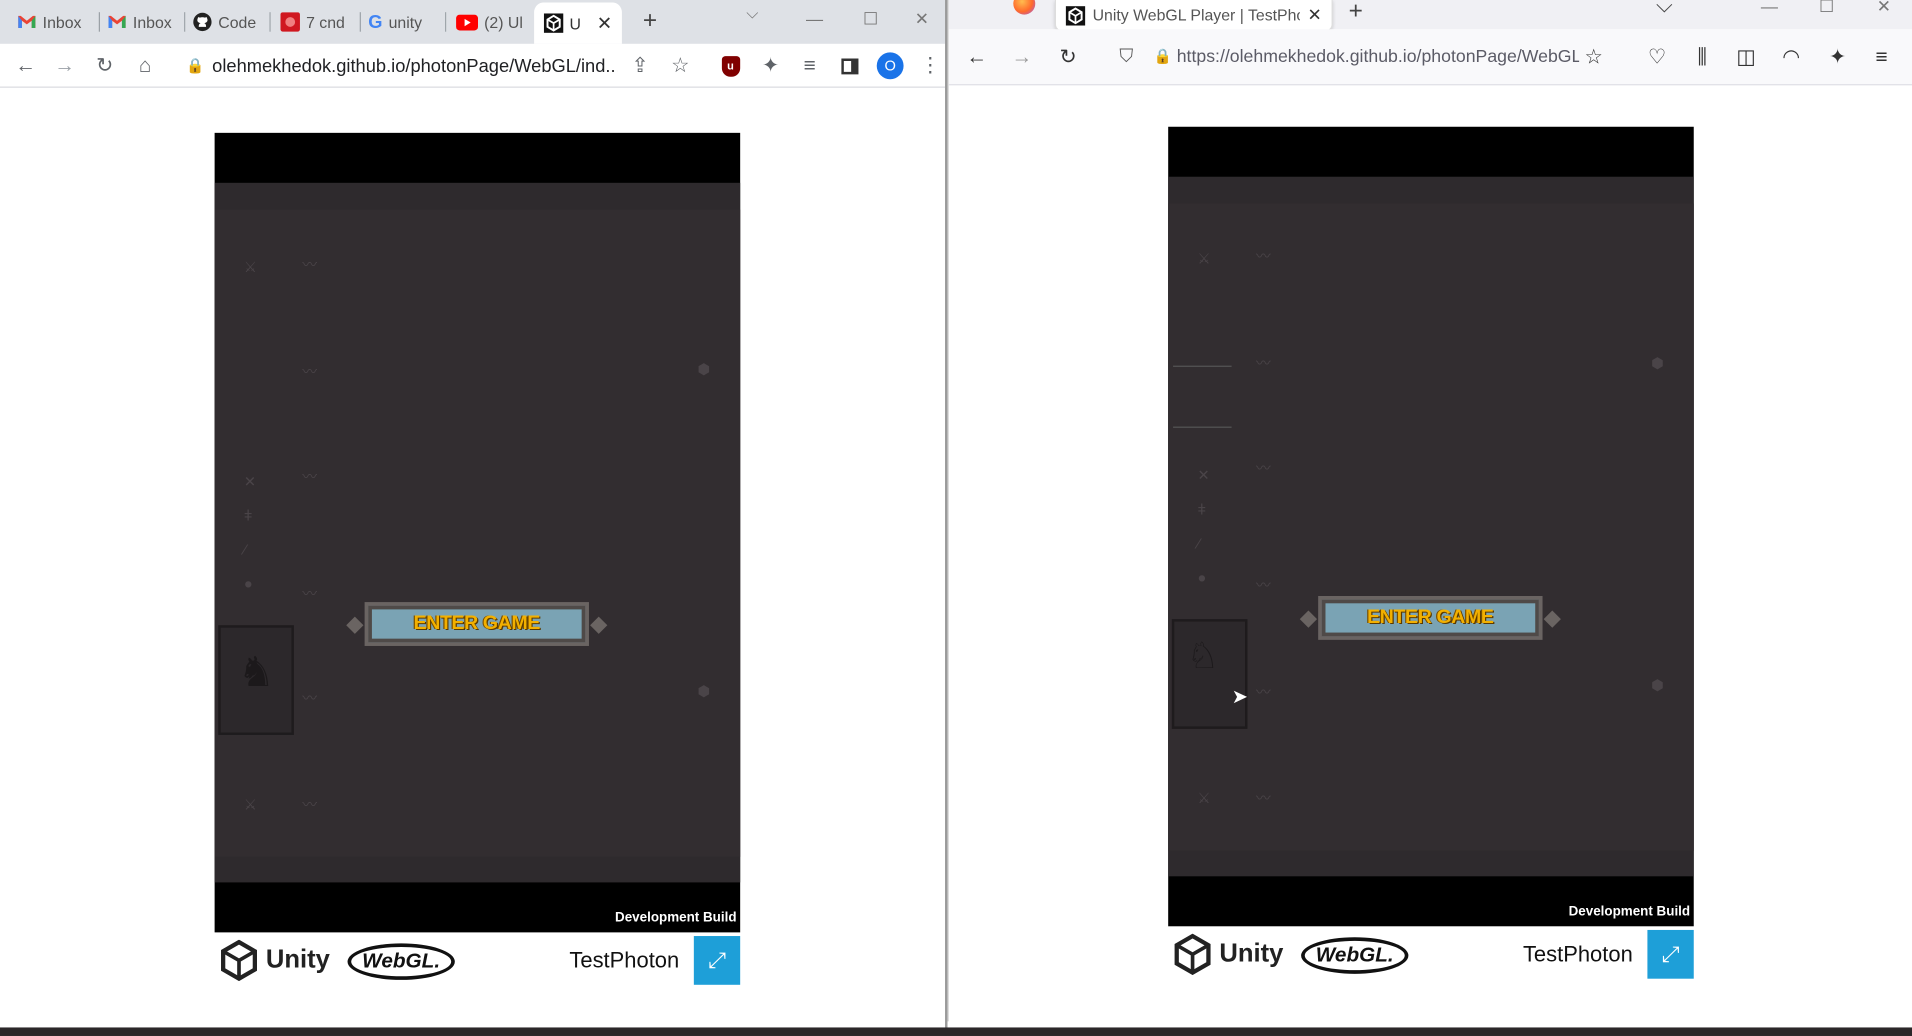 This screenshot has height=1036, width=1912. I want to click on chrome-tab-unity-search: G unity, so click(403, 22).